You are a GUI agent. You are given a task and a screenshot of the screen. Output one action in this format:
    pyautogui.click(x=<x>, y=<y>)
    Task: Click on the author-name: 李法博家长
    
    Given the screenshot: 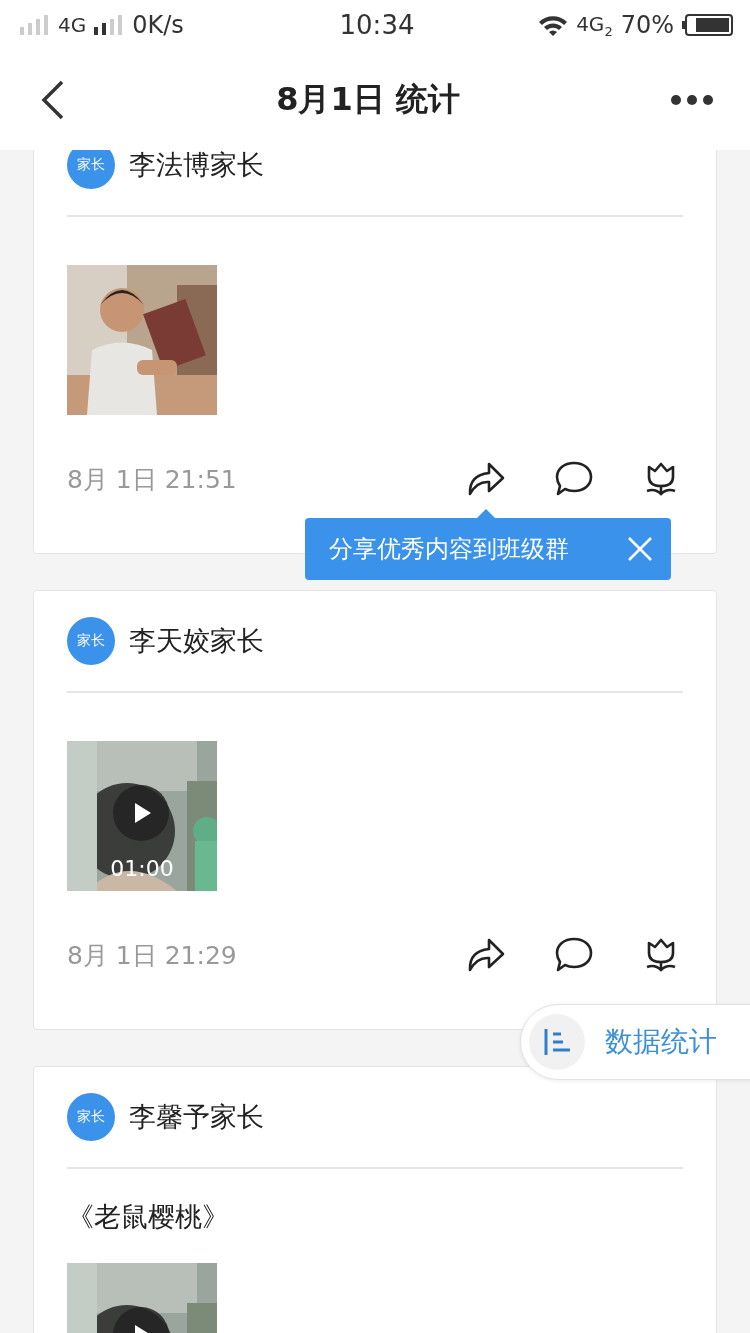 What is the action you would take?
    pyautogui.click(x=196, y=166)
    